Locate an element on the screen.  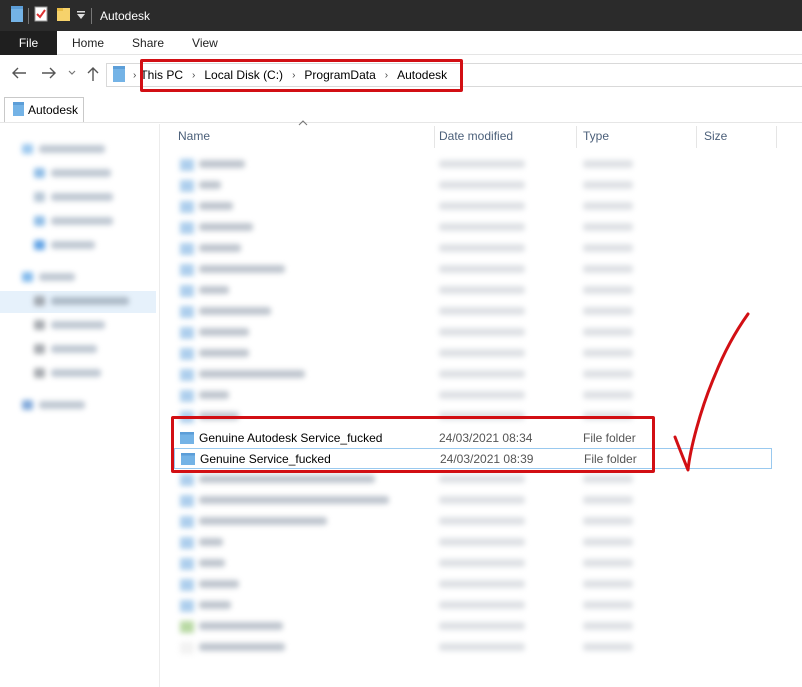
column-header-name: Name is located at coordinates (194, 136).